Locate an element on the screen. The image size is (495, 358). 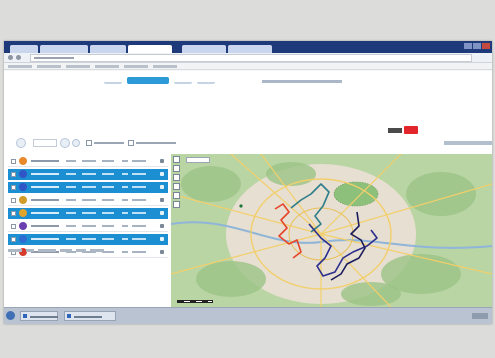
maximize-icon is located at coordinates (477, 46).